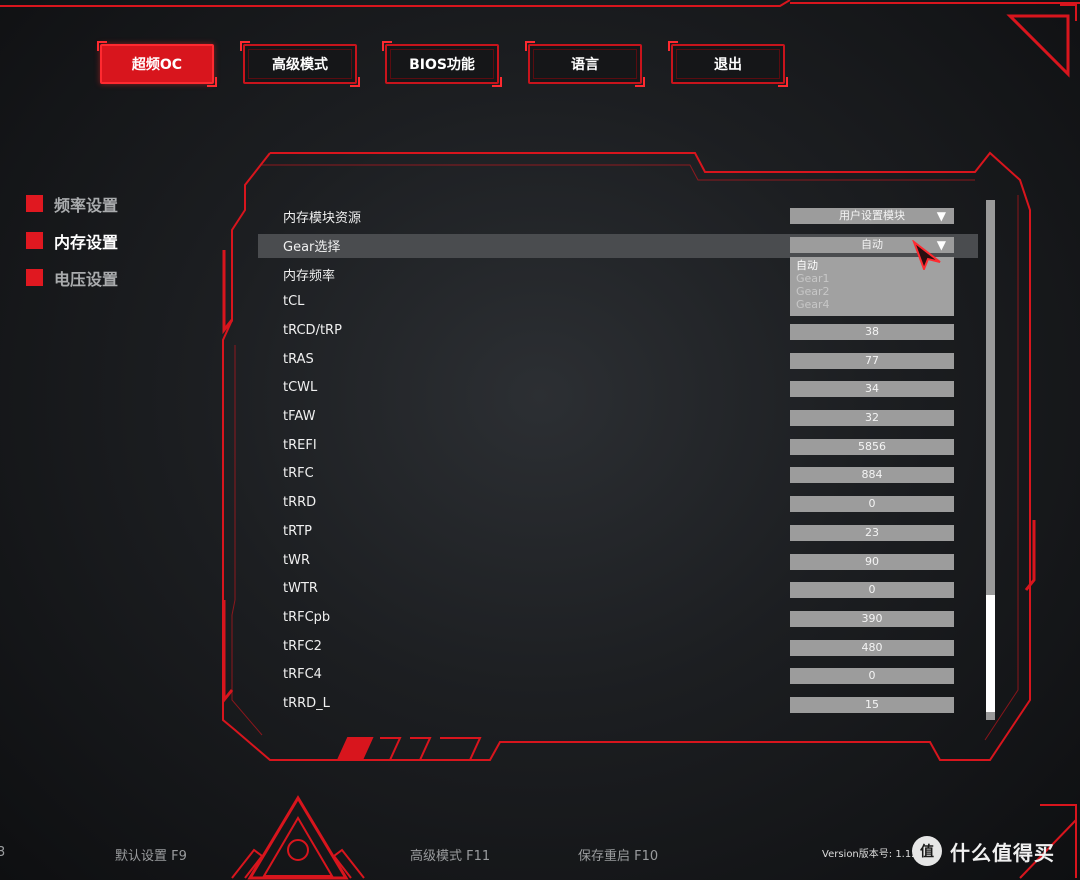  I want to click on setting-label: tRFC2, so click(302, 646).